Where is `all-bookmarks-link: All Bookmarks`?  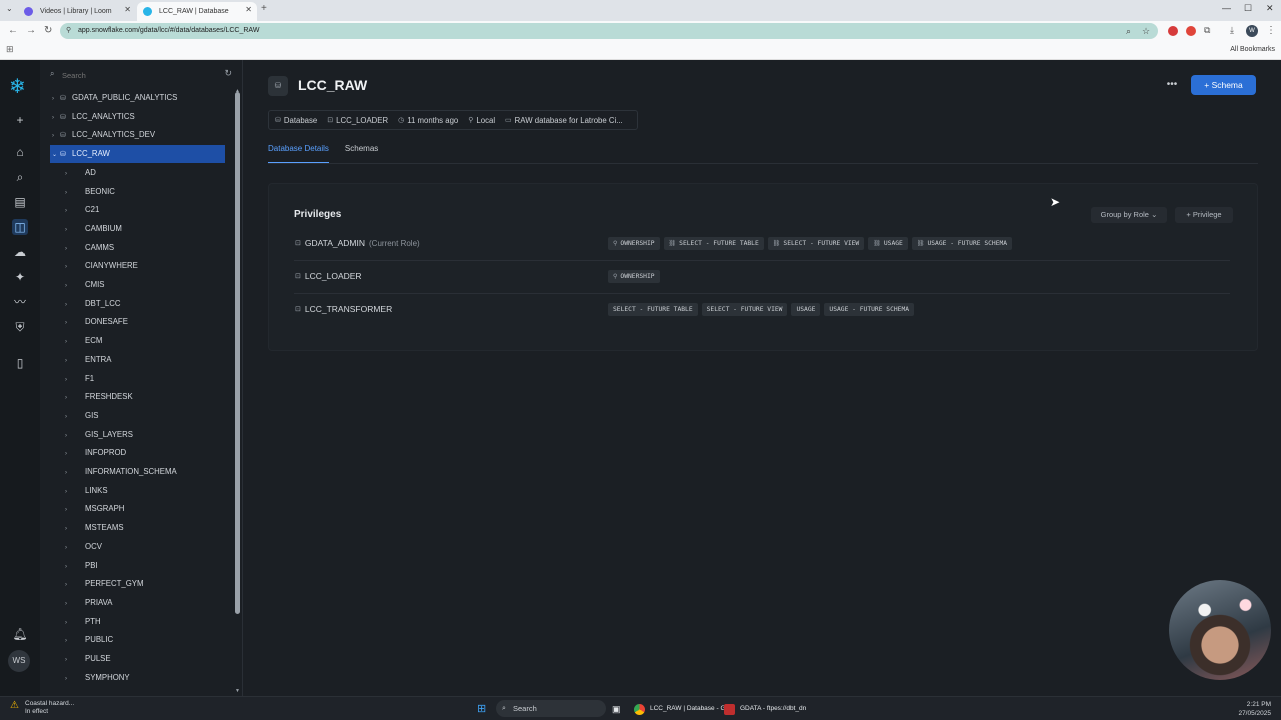
all-bookmarks-link: All Bookmarks is located at coordinates (1252, 49).